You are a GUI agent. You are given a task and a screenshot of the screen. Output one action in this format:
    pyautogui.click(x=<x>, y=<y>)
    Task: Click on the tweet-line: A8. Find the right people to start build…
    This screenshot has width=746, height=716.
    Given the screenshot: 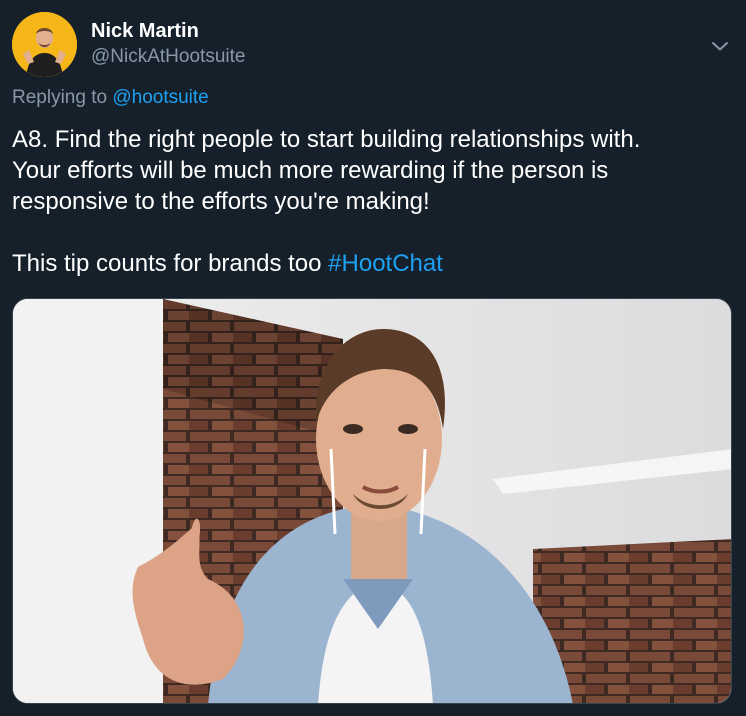 What is the action you would take?
    pyautogui.click(x=326, y=139)
    